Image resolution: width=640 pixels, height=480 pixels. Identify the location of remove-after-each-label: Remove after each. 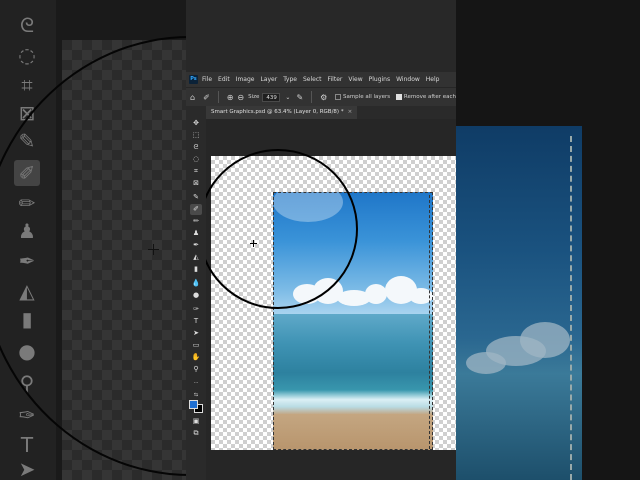
(429, 97).